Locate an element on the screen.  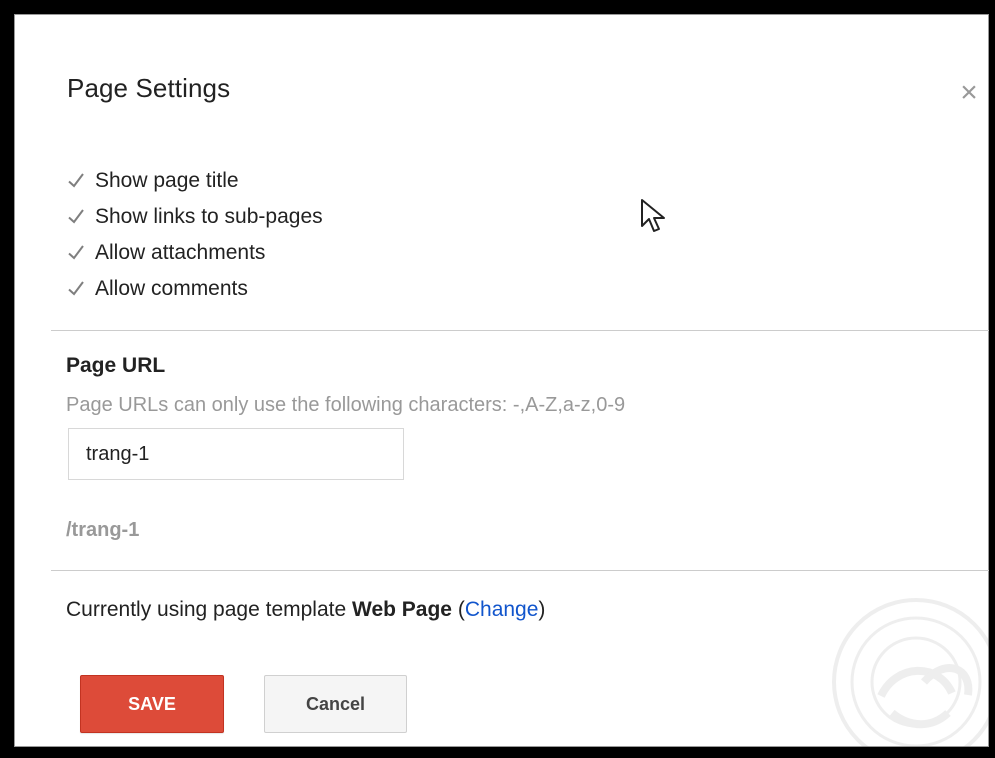
close-icon: × is located at coordinates (969, 93).